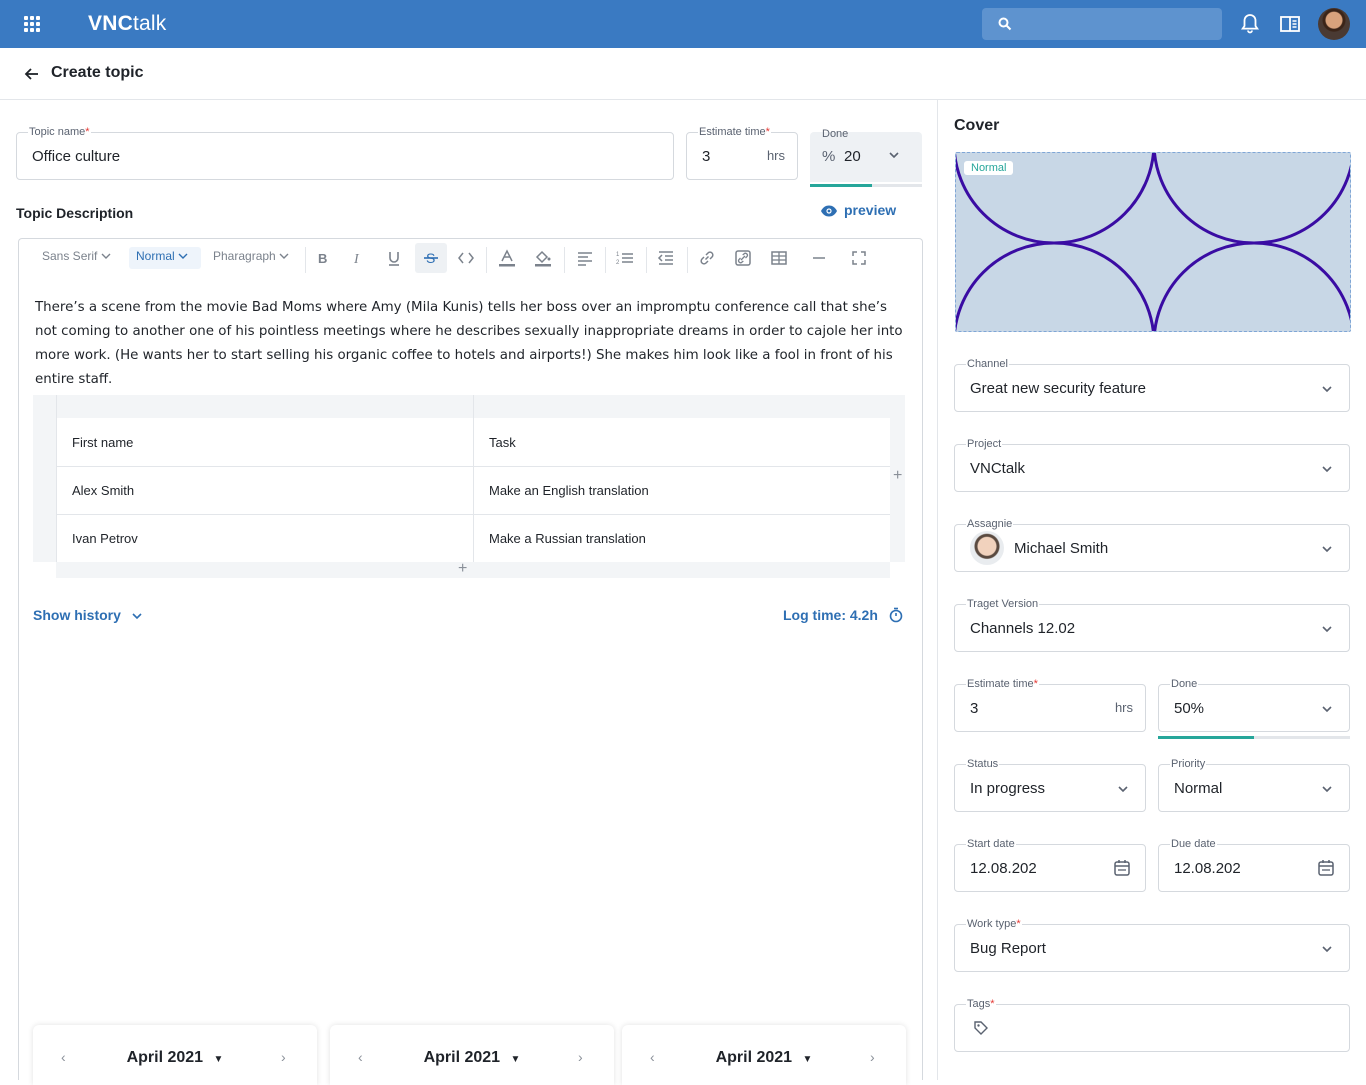  I want to click on done-select: Done % 20, so click(866, 155).